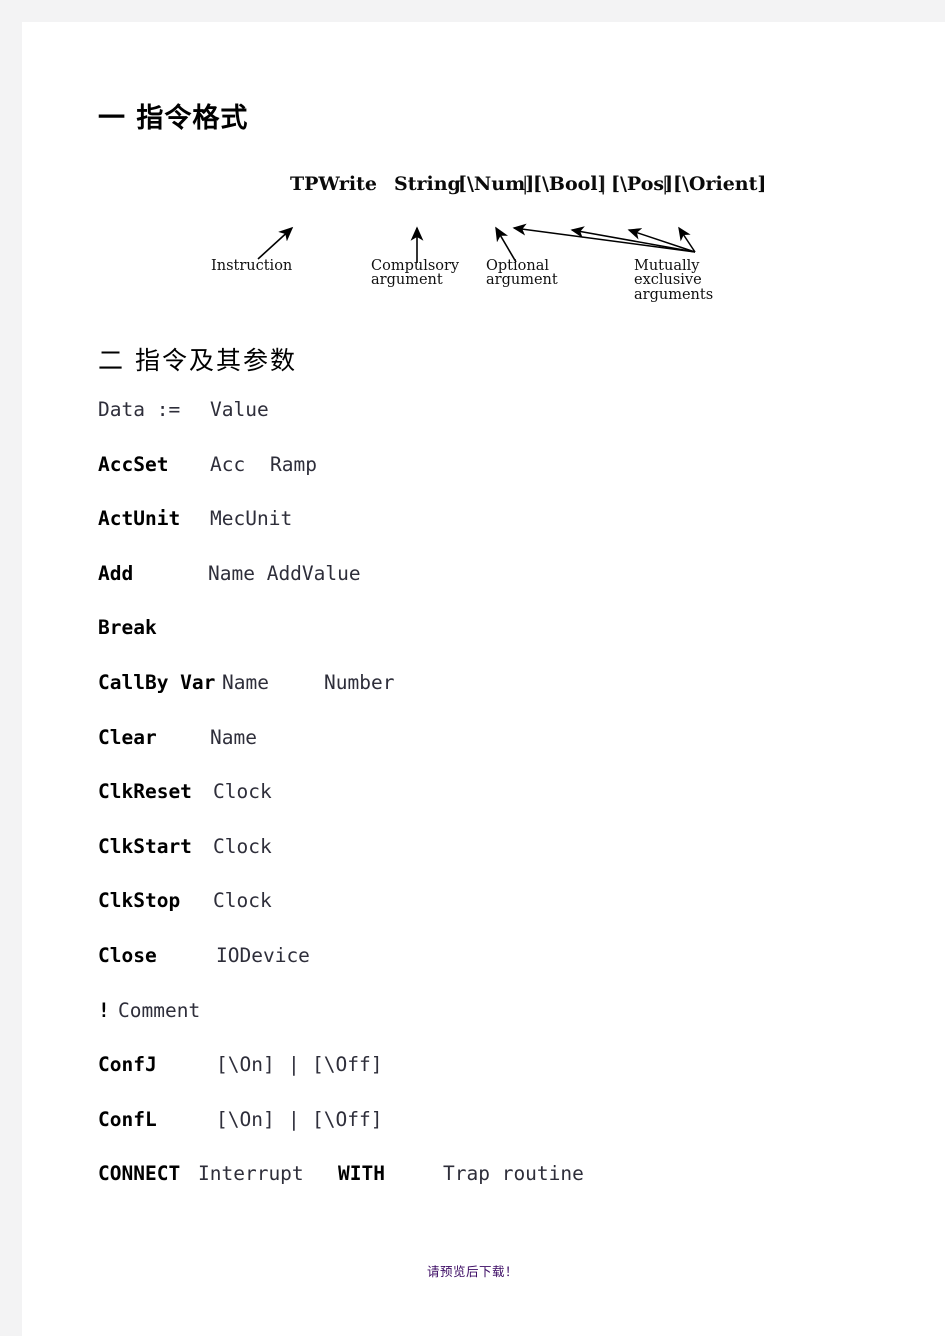 Image resolution: width=945 pixels, height=1336 pixels. I want to click on instruction-row: ClkReset Clock, so click(498, 807).